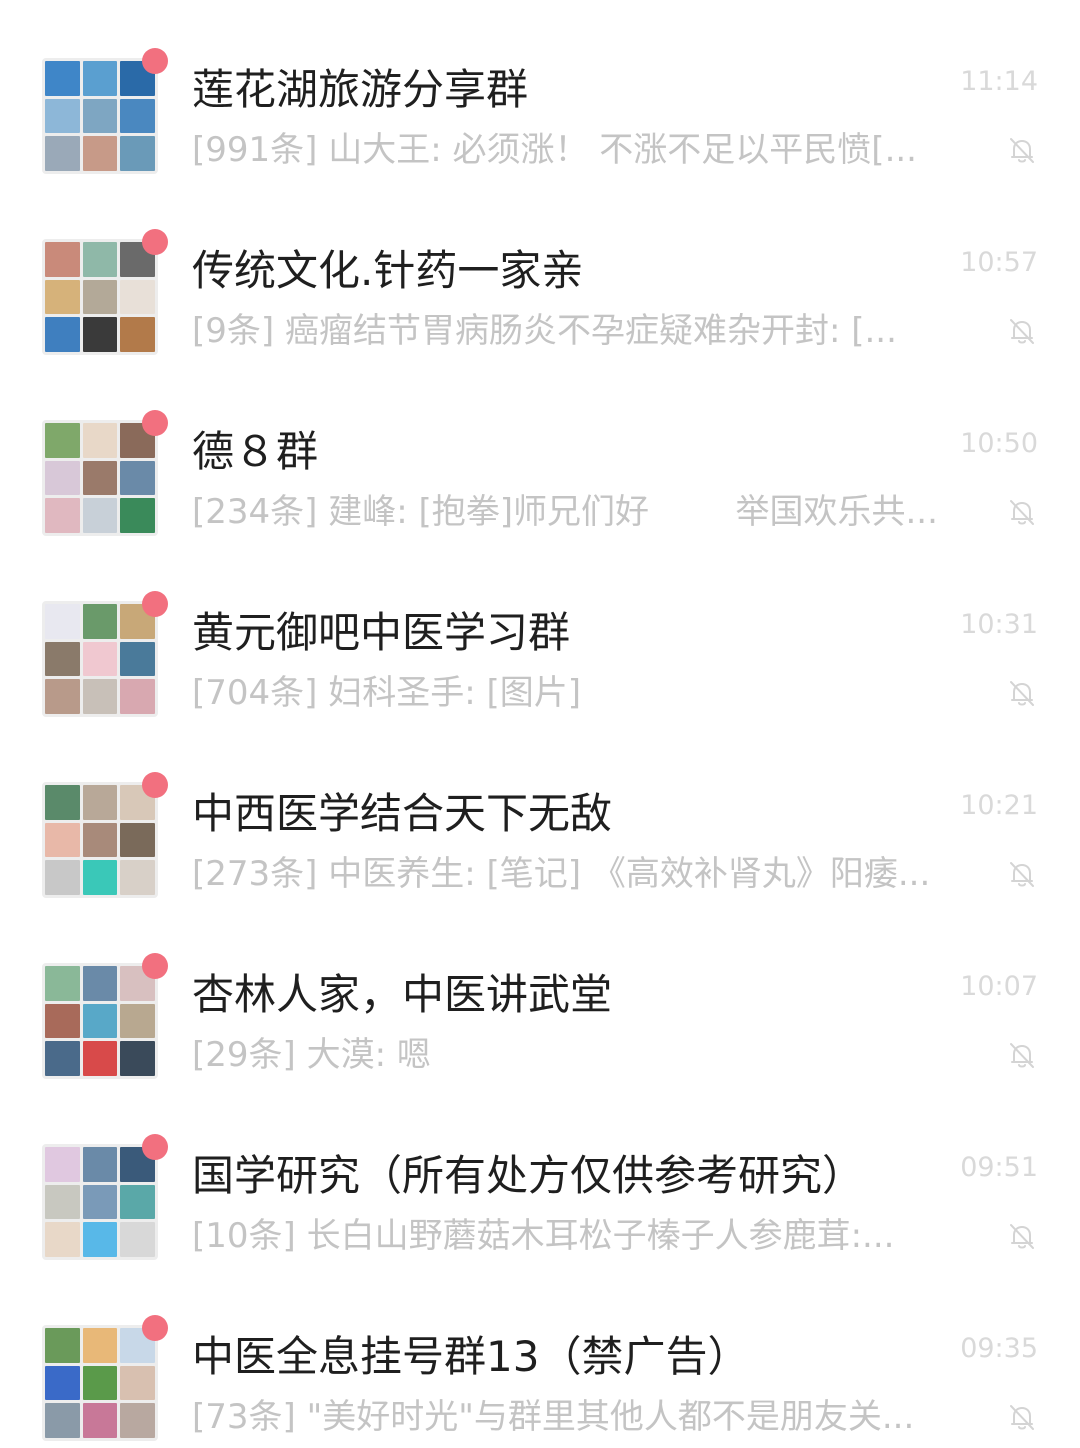 The image size is (1080, 1448). Describe the element at coordinates (381, 632) in the screenshot. I see `chat-name: 黄元御吧中医学习群` at that location.